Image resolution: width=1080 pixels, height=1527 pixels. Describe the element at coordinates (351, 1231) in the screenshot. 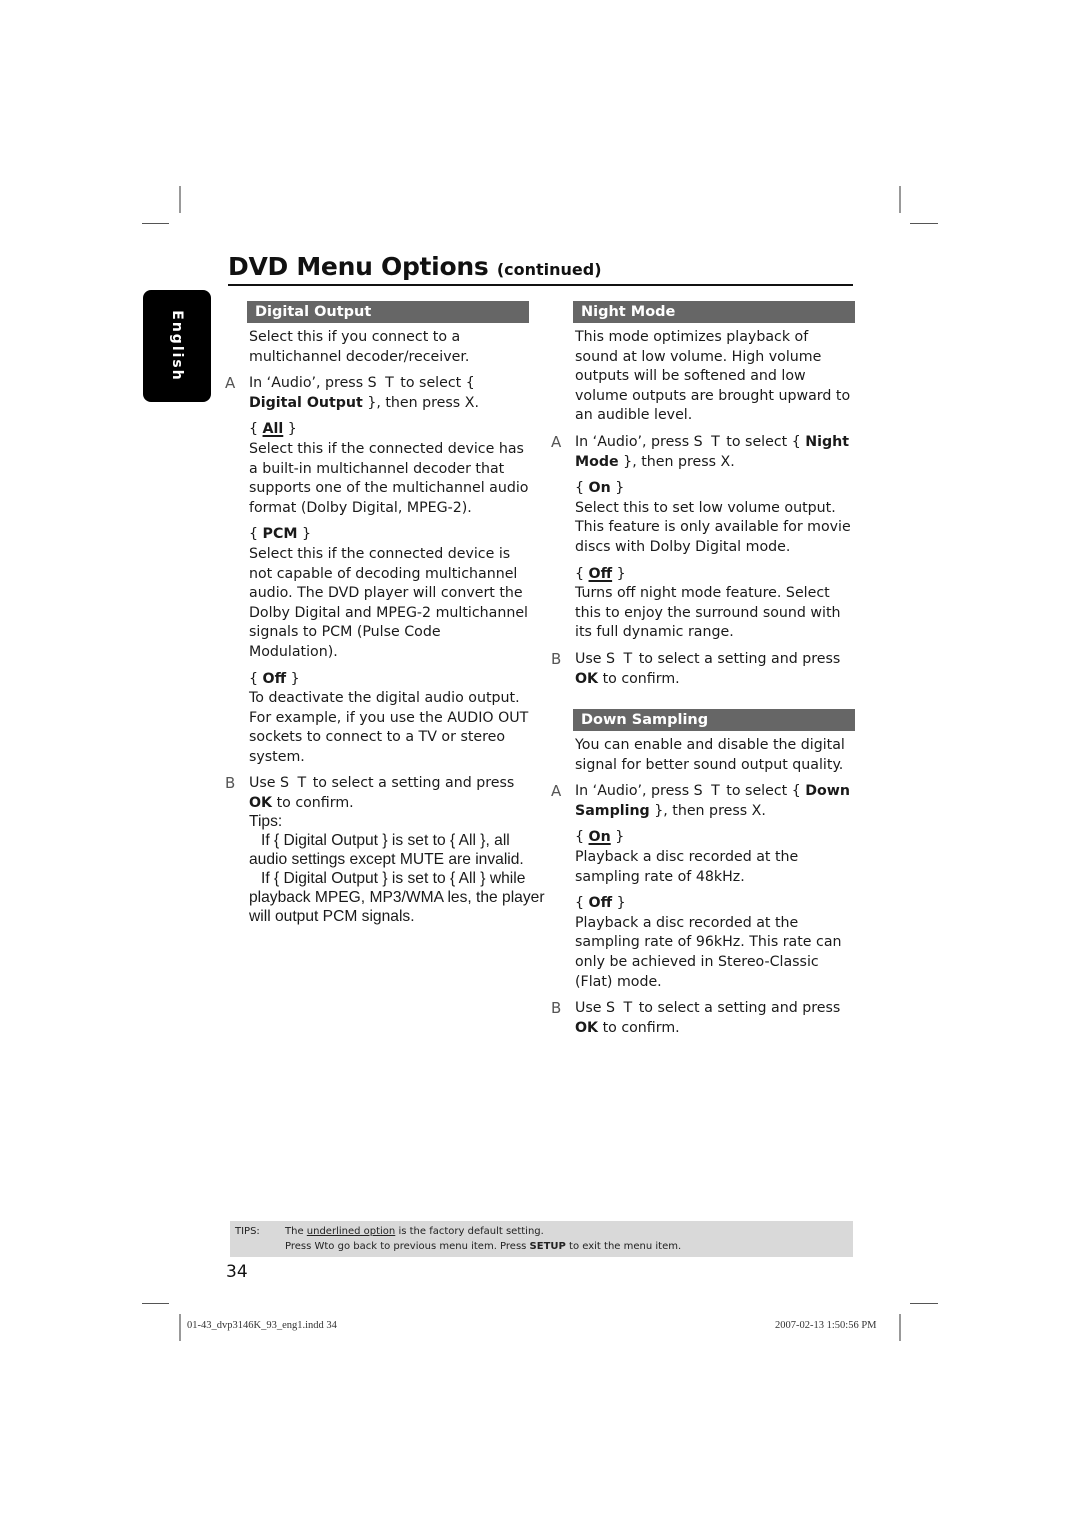

I see `underlined-option-sample: underlined option` at that location.